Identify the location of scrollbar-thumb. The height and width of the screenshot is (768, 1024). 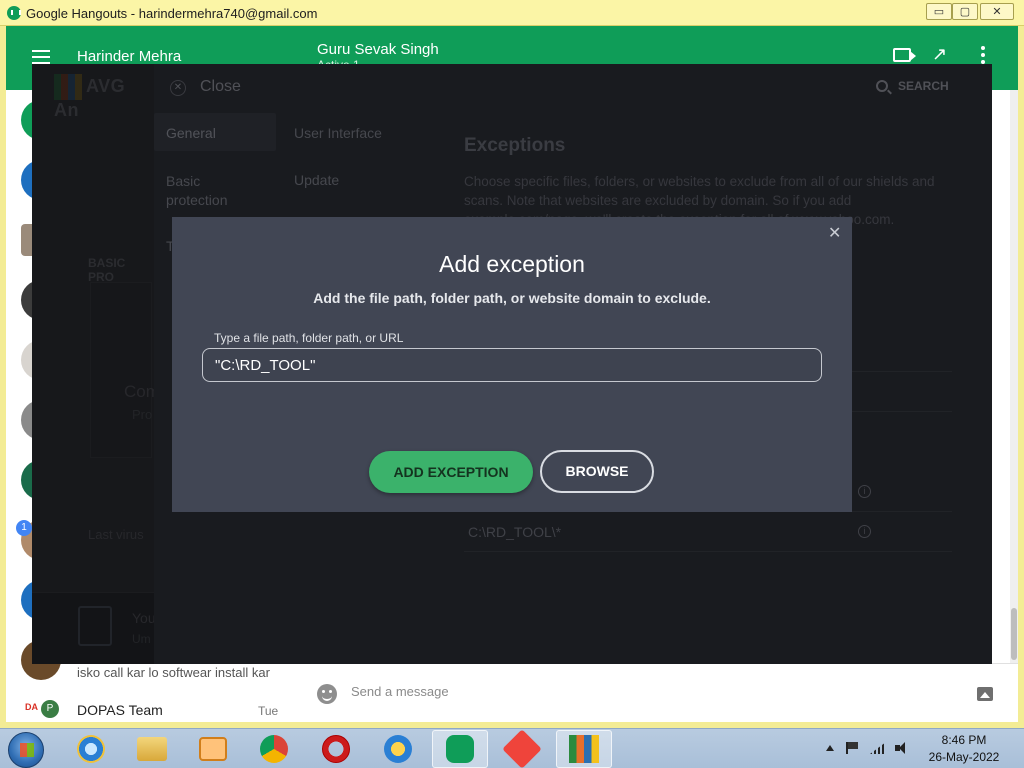
(1014, 634).